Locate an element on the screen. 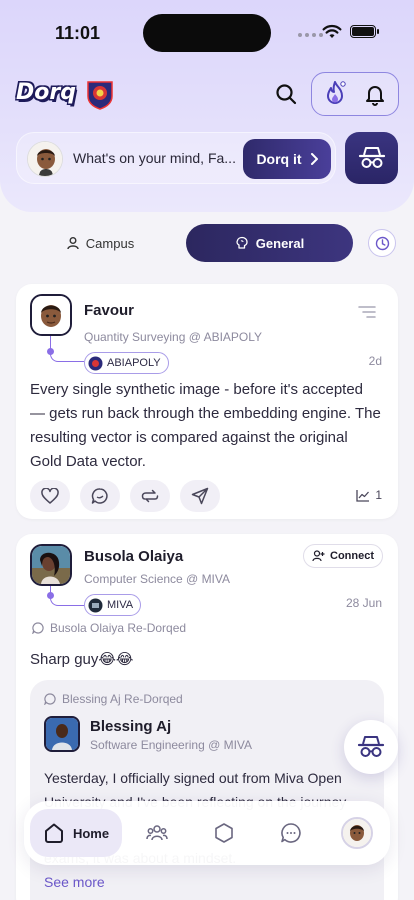  see-more-link: See more is located at coordinates (74, 882).